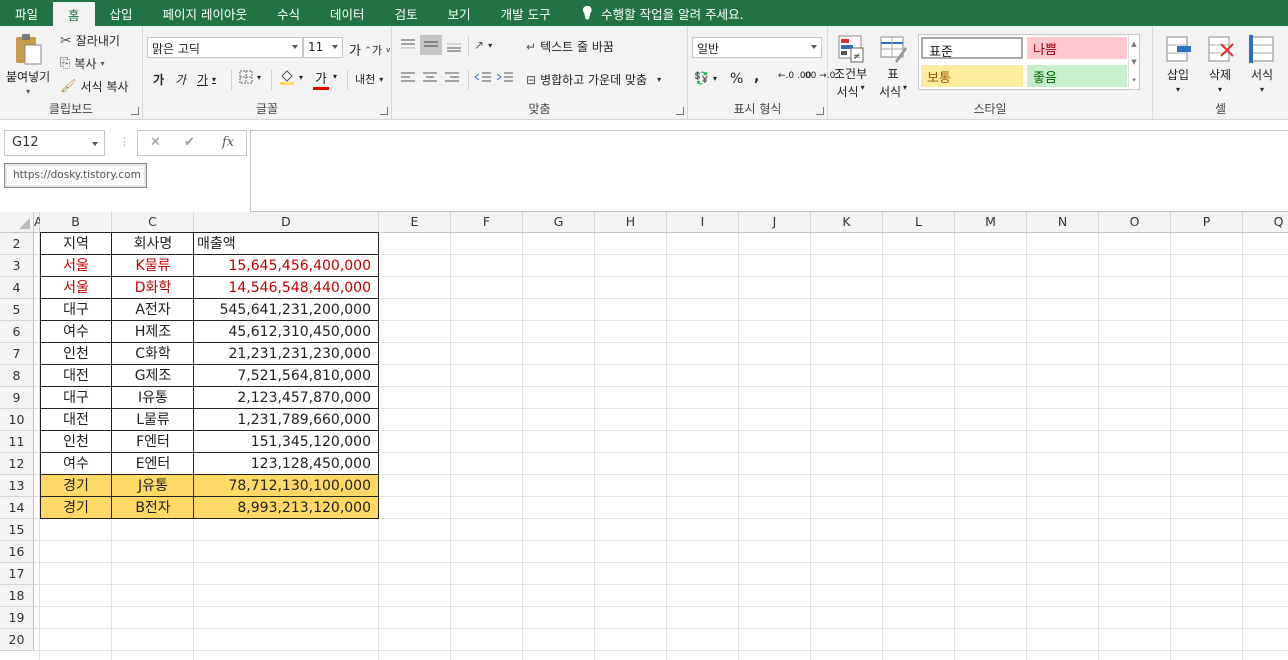  I want to click on cell-company: A전자, so click(153, 310).